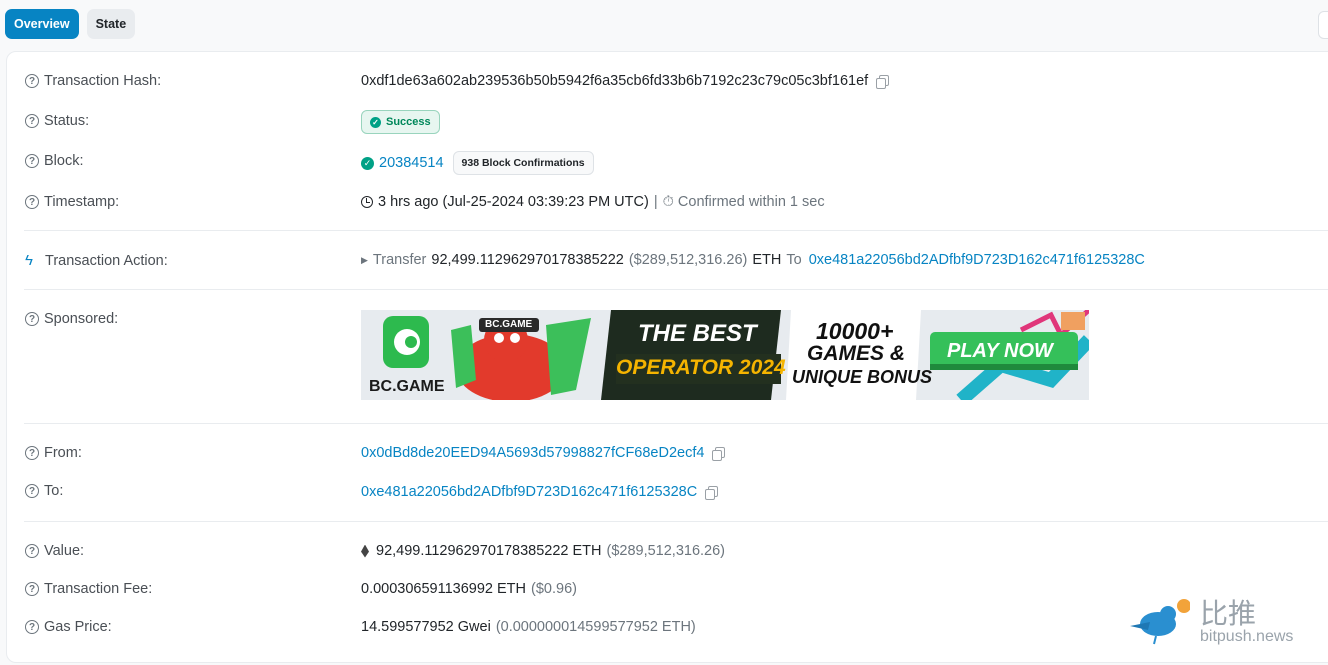 The image size is (1328, 665). What do you see at coordinates (63, 453) in the screenshot?
I see `from-label-text: From:` at bounding box center [63, 453].